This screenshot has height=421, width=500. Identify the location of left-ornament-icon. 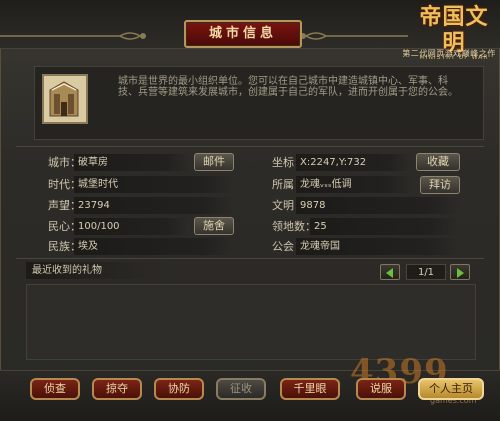
(73, 36).